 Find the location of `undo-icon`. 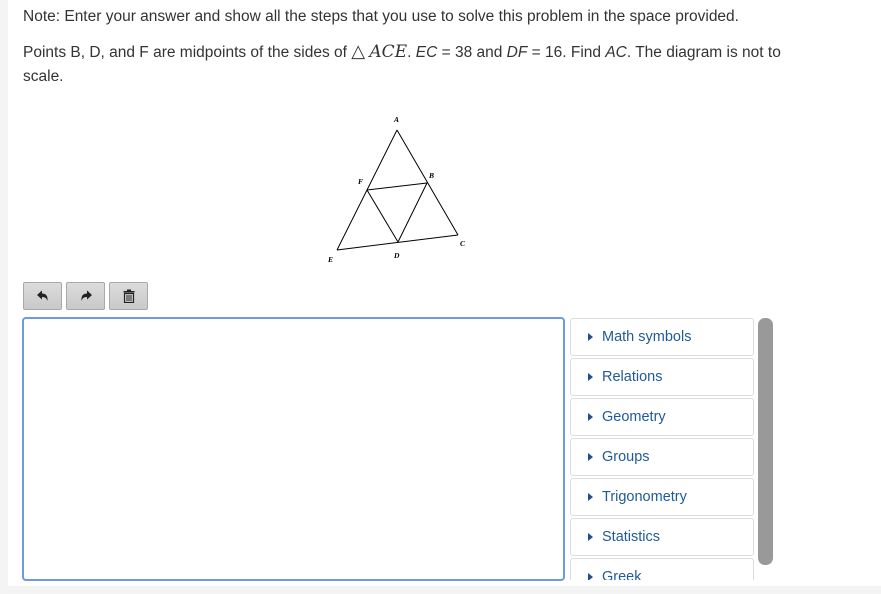

undo-icon is located at coordinates (42, 295).